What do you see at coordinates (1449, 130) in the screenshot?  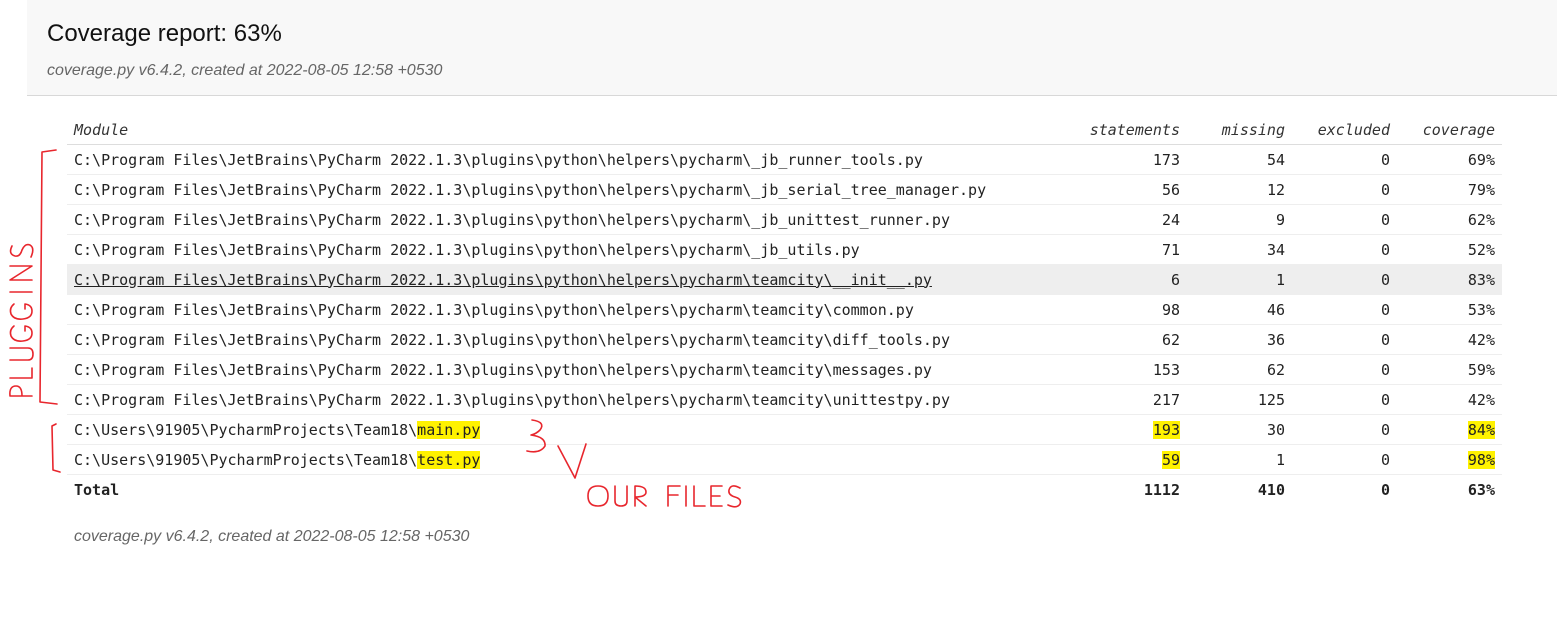 I see `column-header-coverage: coverage` at bounding box center [1449, 130].